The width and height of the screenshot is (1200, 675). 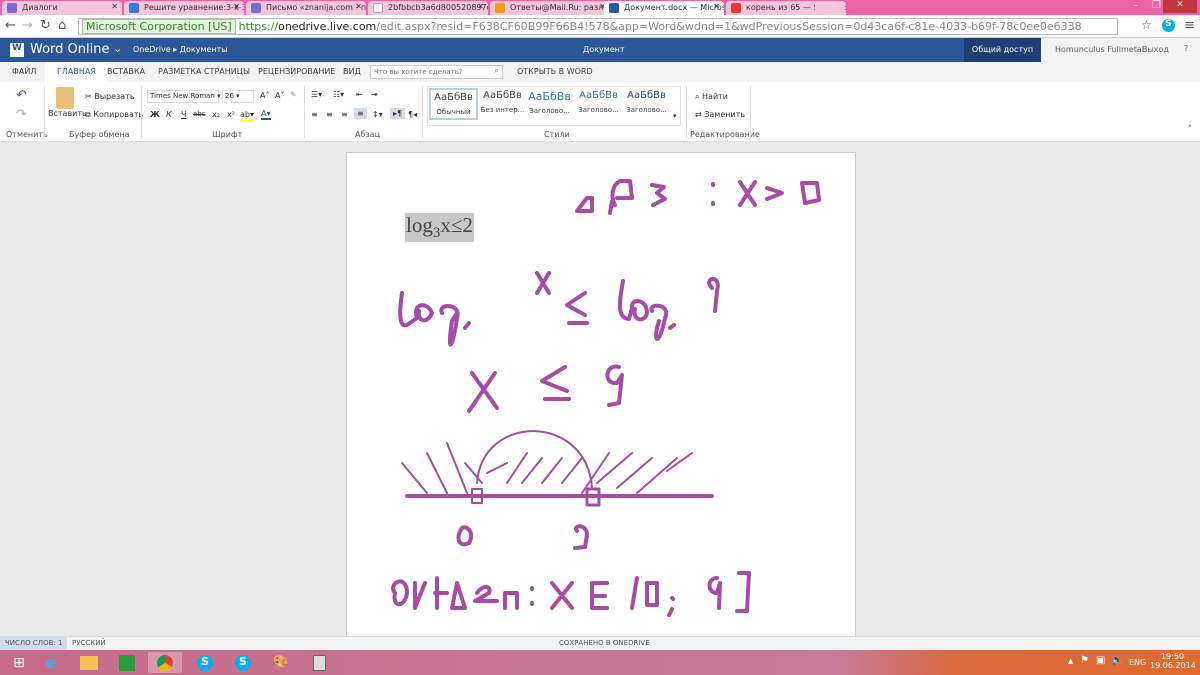 I want to click on find-button: ⌕ Найти, so click(x=711, y=97).